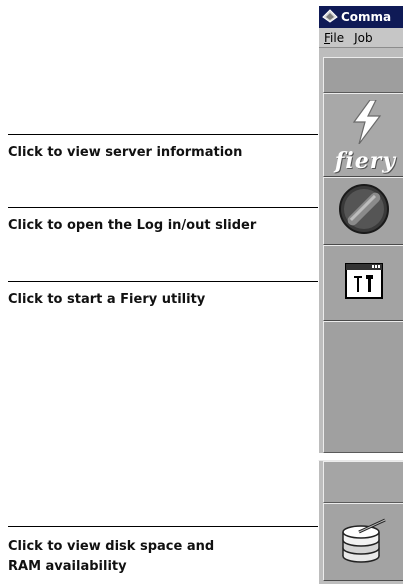  I want to click on disk-ram-button, so click(363, 542).